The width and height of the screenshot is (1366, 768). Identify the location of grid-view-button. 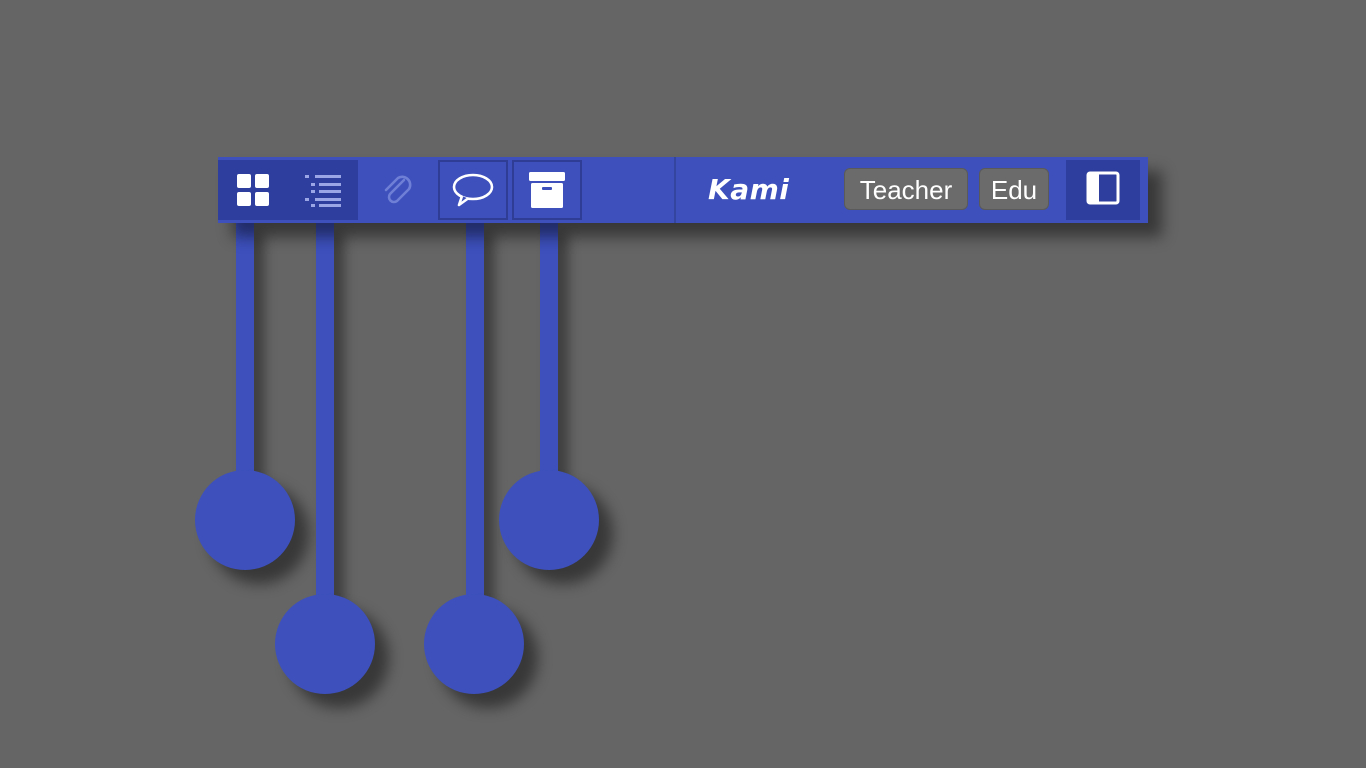
(253, 190).